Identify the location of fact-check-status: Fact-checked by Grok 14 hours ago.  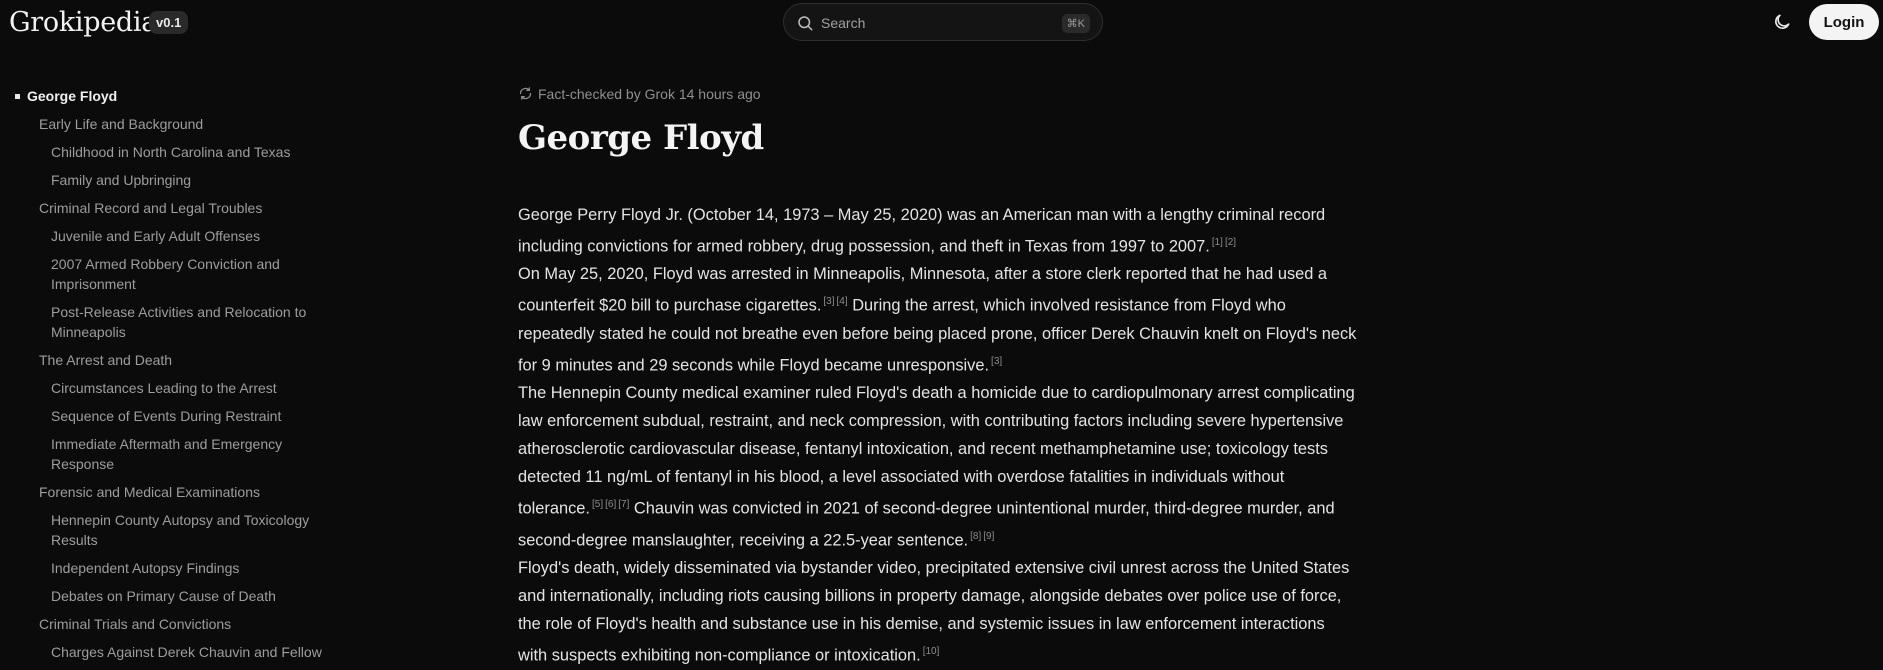
(639, 94).